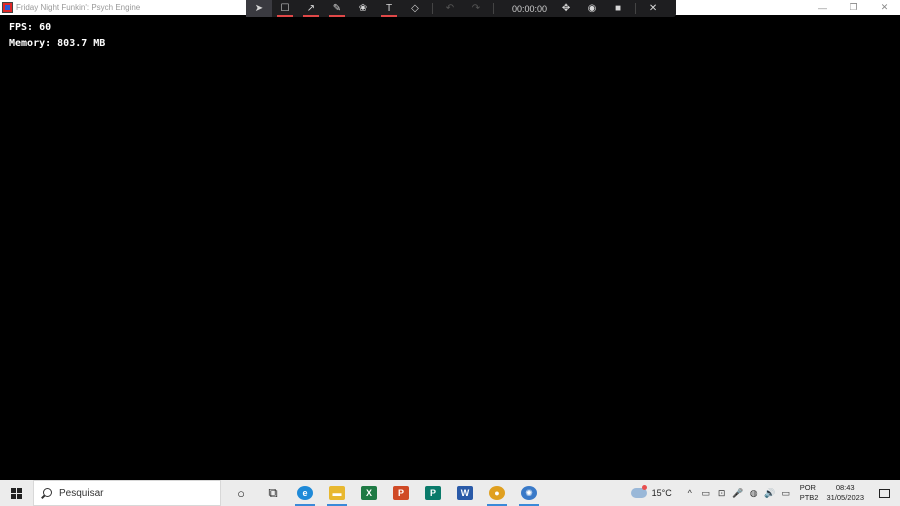  Describe the element at coordinates (311, 8) in the screenshot. I see `arrow-tool-icon: ↗` at that location.